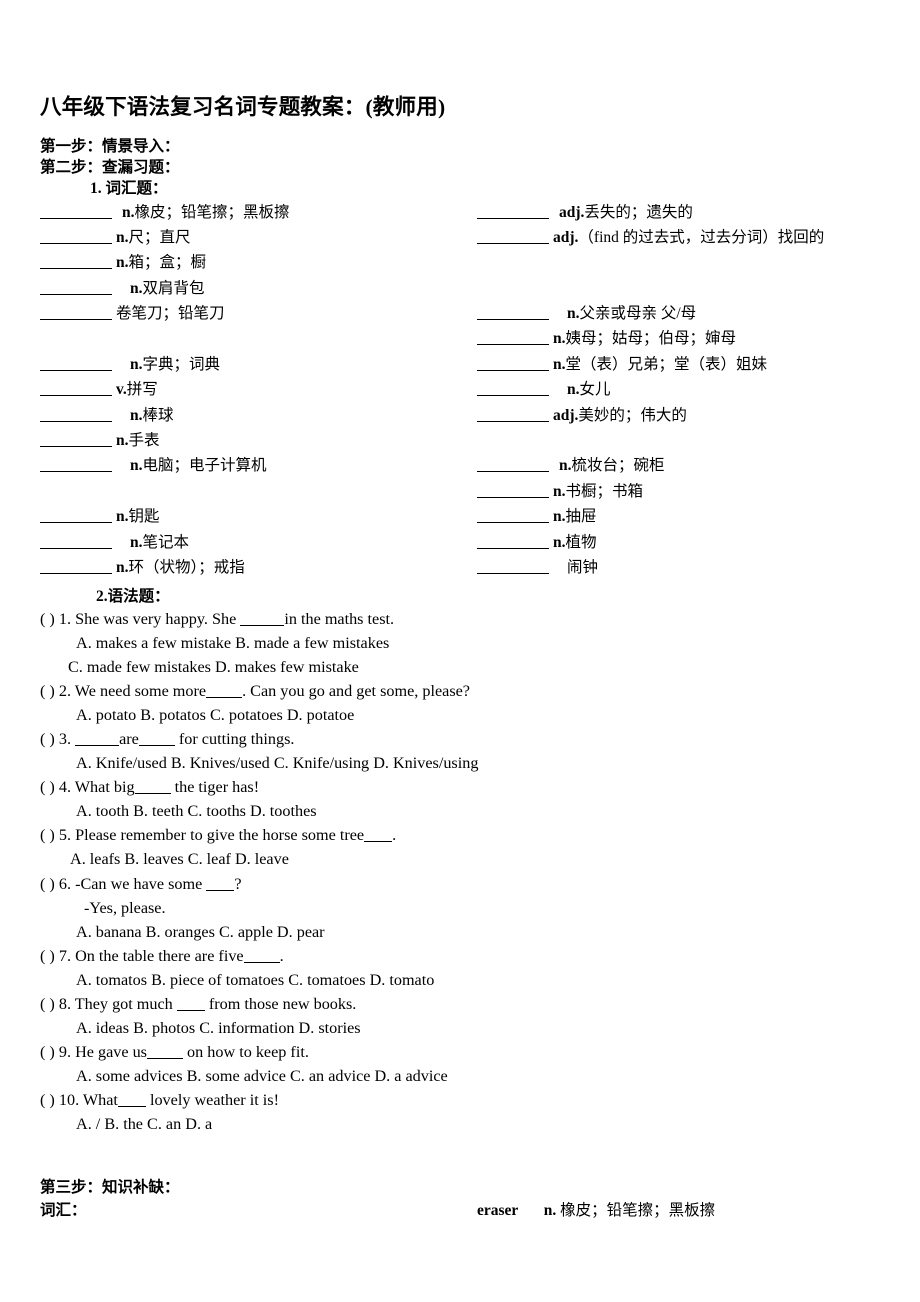 The height and width of the screenshot is (1302, 920). Describe the element at coordinates (651, 339) in the screenshot. I see `vocab-meaning: 姨母；姑母；伯母；婶母` at that location.